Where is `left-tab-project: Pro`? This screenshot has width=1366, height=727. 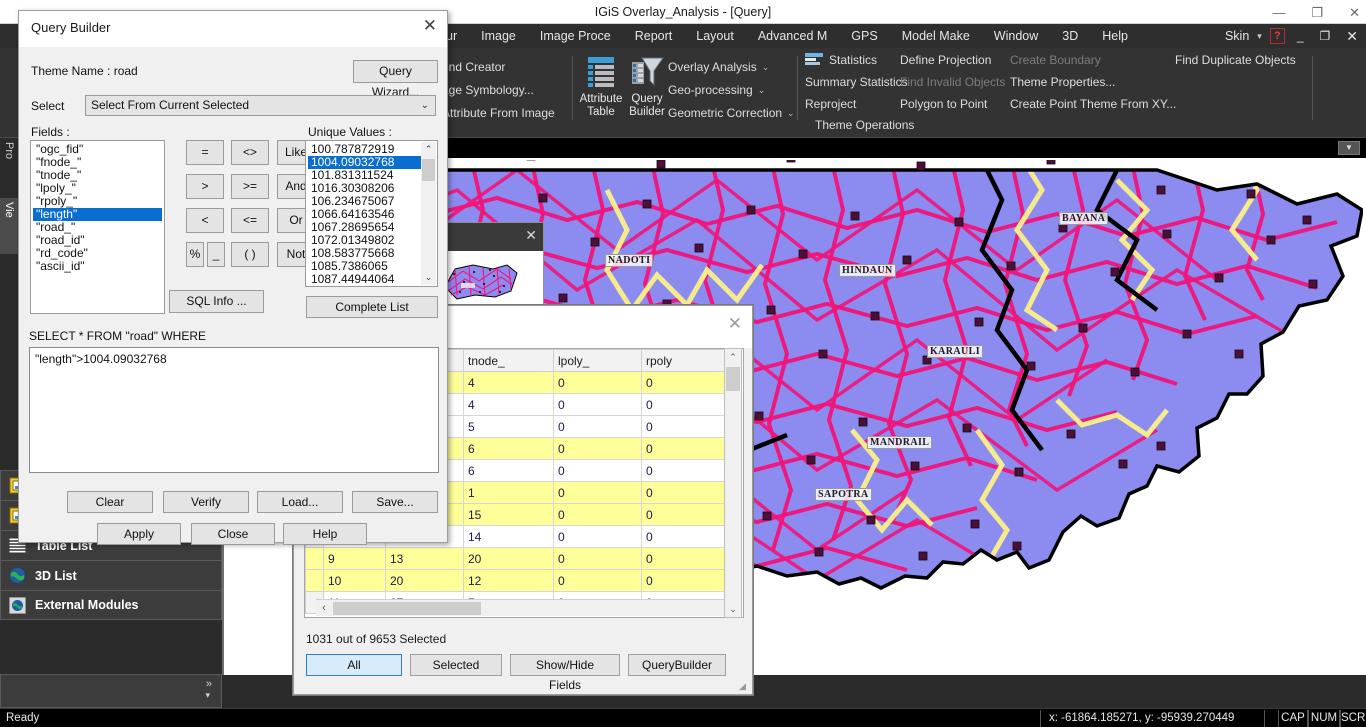
left-tab-project: Pro is located at coordinates (9, 168).